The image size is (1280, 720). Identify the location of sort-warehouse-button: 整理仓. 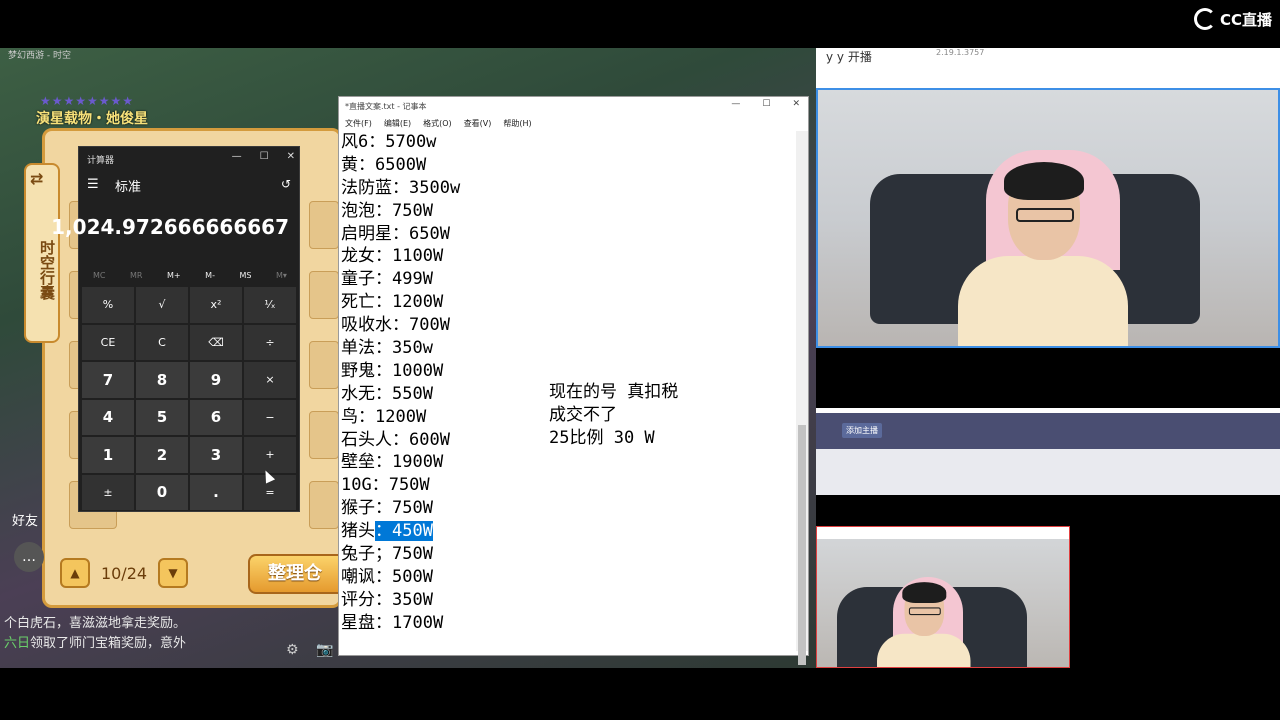
(298, 574).